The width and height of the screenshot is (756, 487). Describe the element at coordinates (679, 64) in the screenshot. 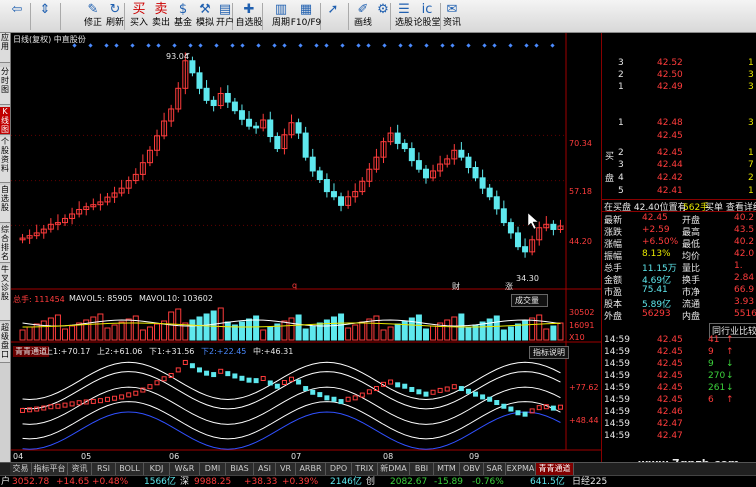

I see `ask-row: 3 42.52 1` at that location.